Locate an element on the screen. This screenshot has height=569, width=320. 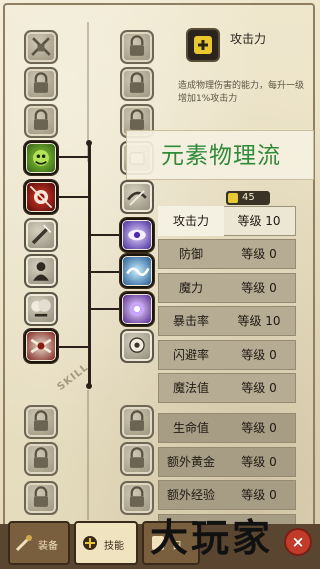
skill-slot-eye is located at coordinates (137, 235).